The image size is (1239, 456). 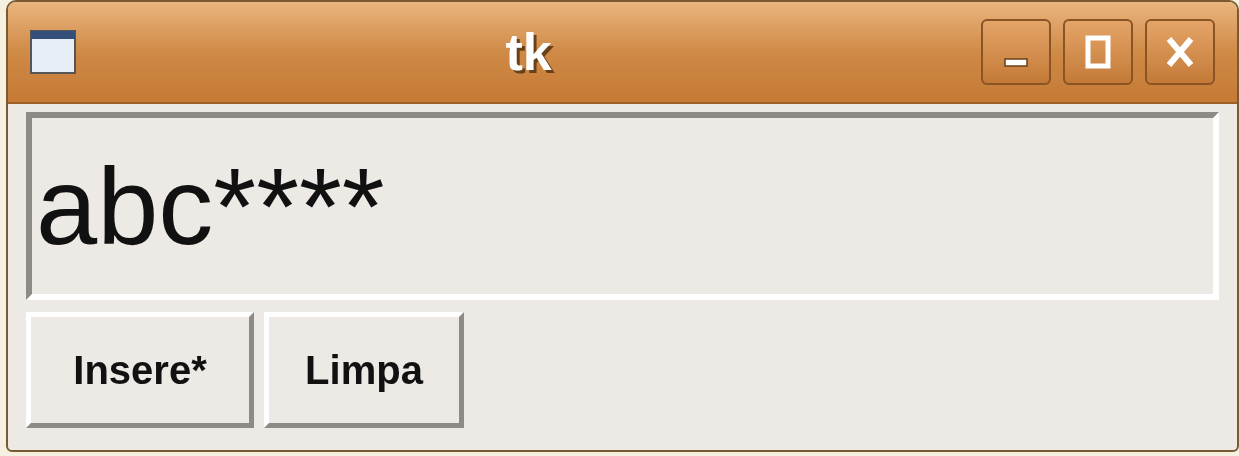 I want to click on window-title: tk, so click(x=528, y=52).